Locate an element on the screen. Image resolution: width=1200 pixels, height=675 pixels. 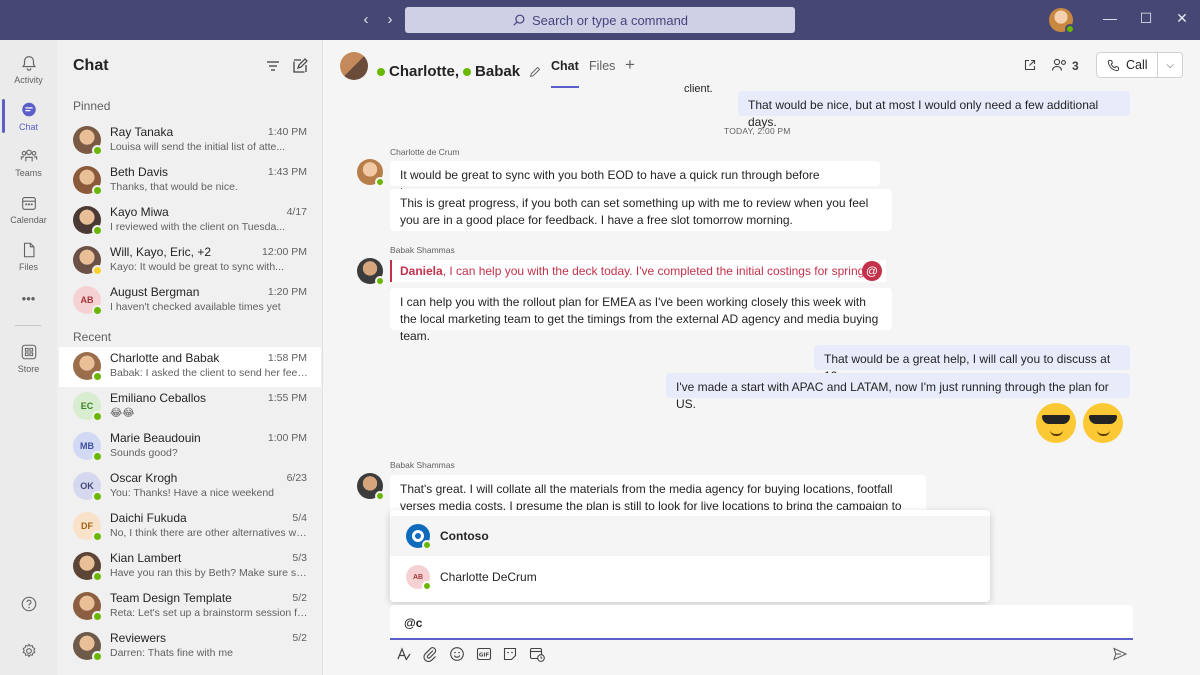
avatar-initials: DF is located at coordinates (87, 526).